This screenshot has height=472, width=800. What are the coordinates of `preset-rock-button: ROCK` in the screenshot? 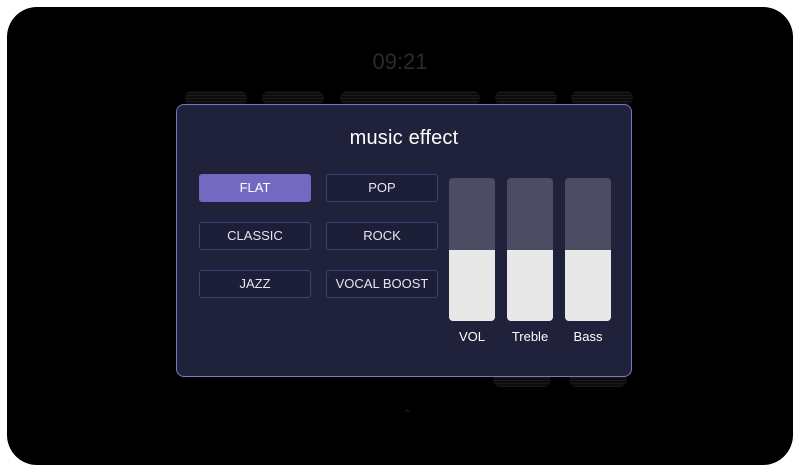 It's located at (382, 236).